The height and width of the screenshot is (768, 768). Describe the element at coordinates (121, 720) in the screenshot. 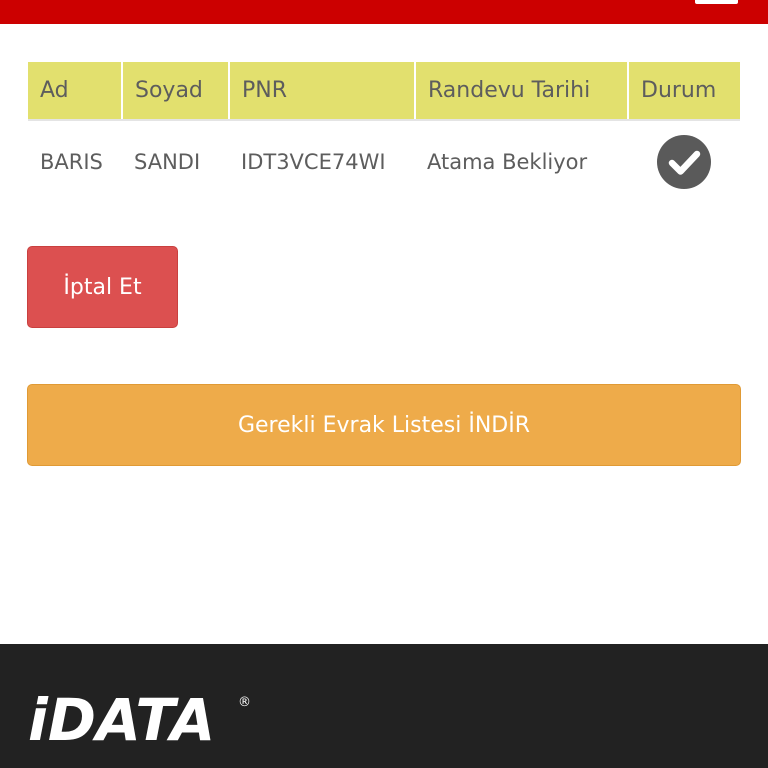

I see `logo-text: iDATA` at that location.